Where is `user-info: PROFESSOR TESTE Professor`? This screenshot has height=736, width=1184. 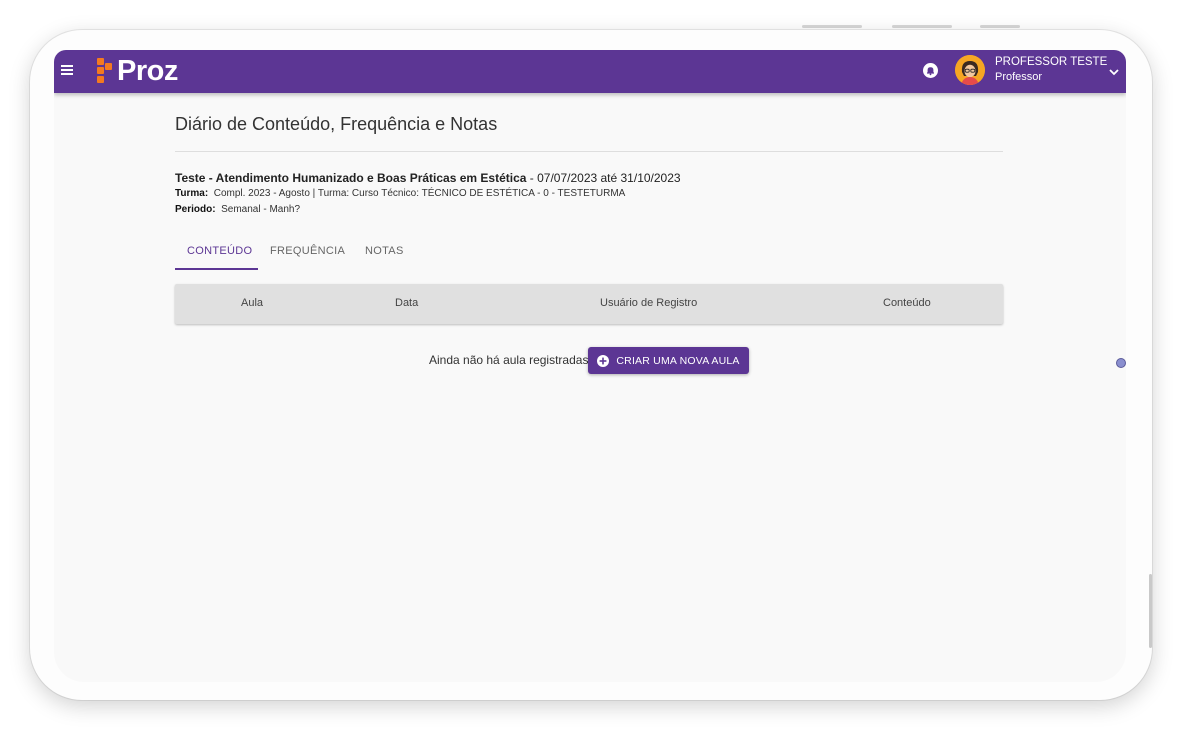
user-info: PROFESSOR TESTE Professor is located at coordinates (1051, 70).